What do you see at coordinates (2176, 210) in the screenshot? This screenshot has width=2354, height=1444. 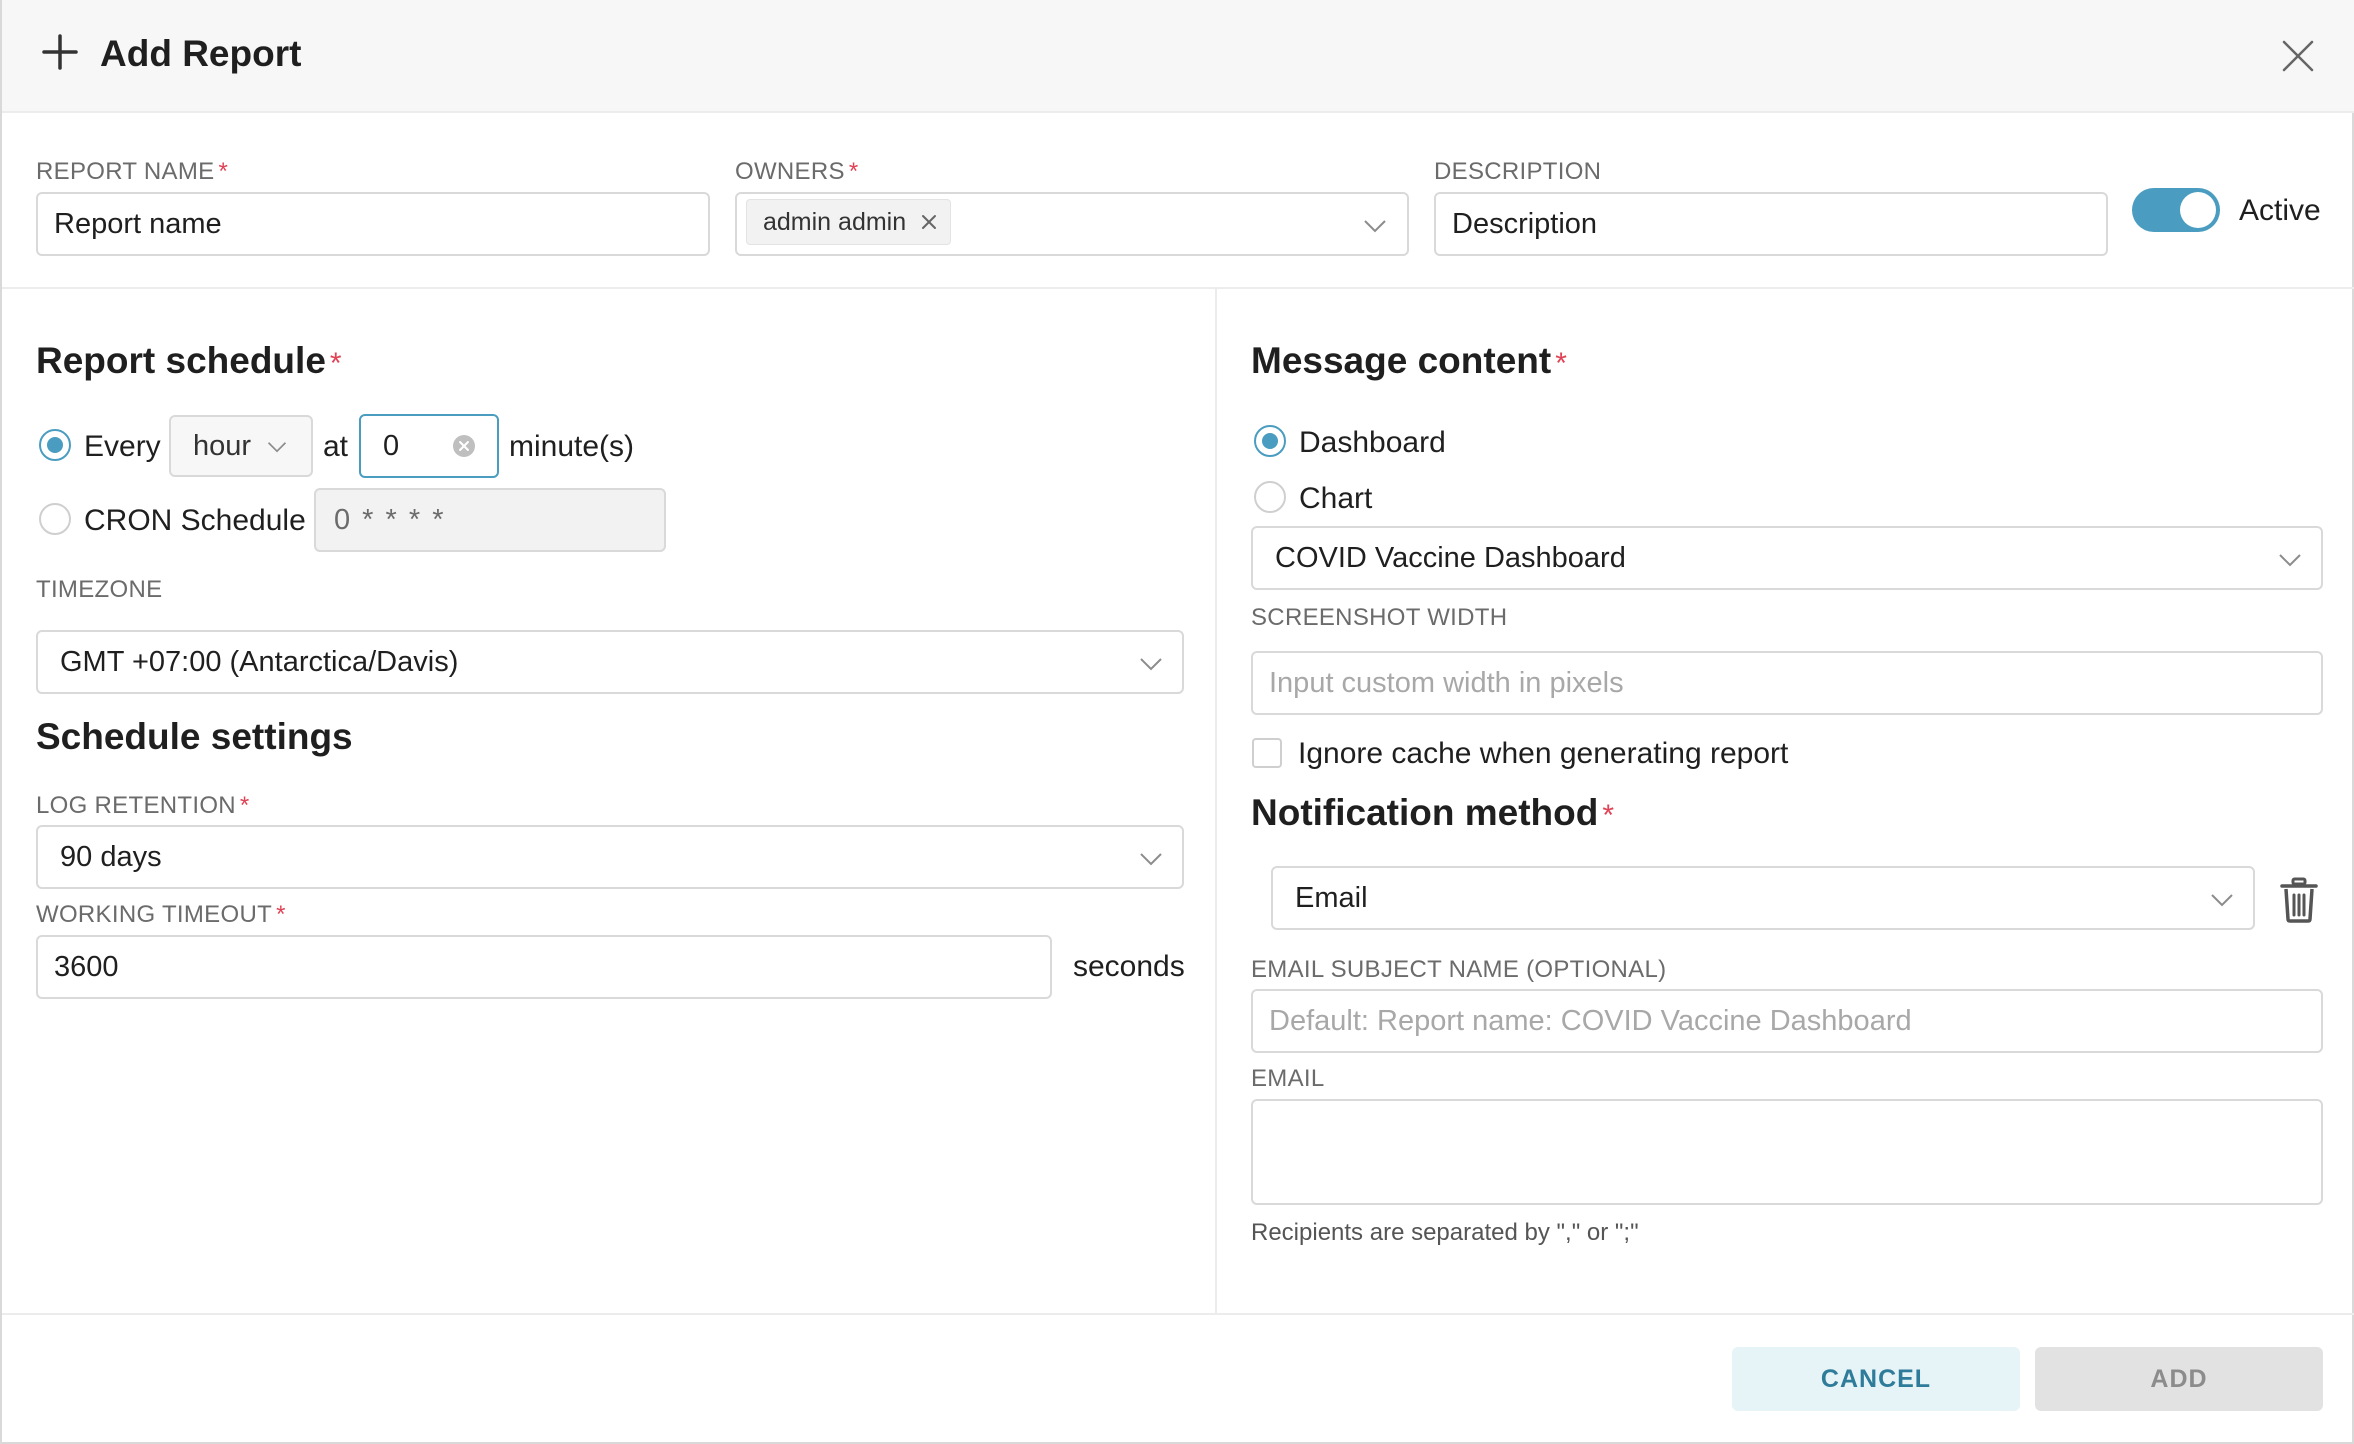 I see `active-toggle` at bounding box center [2176, 210].